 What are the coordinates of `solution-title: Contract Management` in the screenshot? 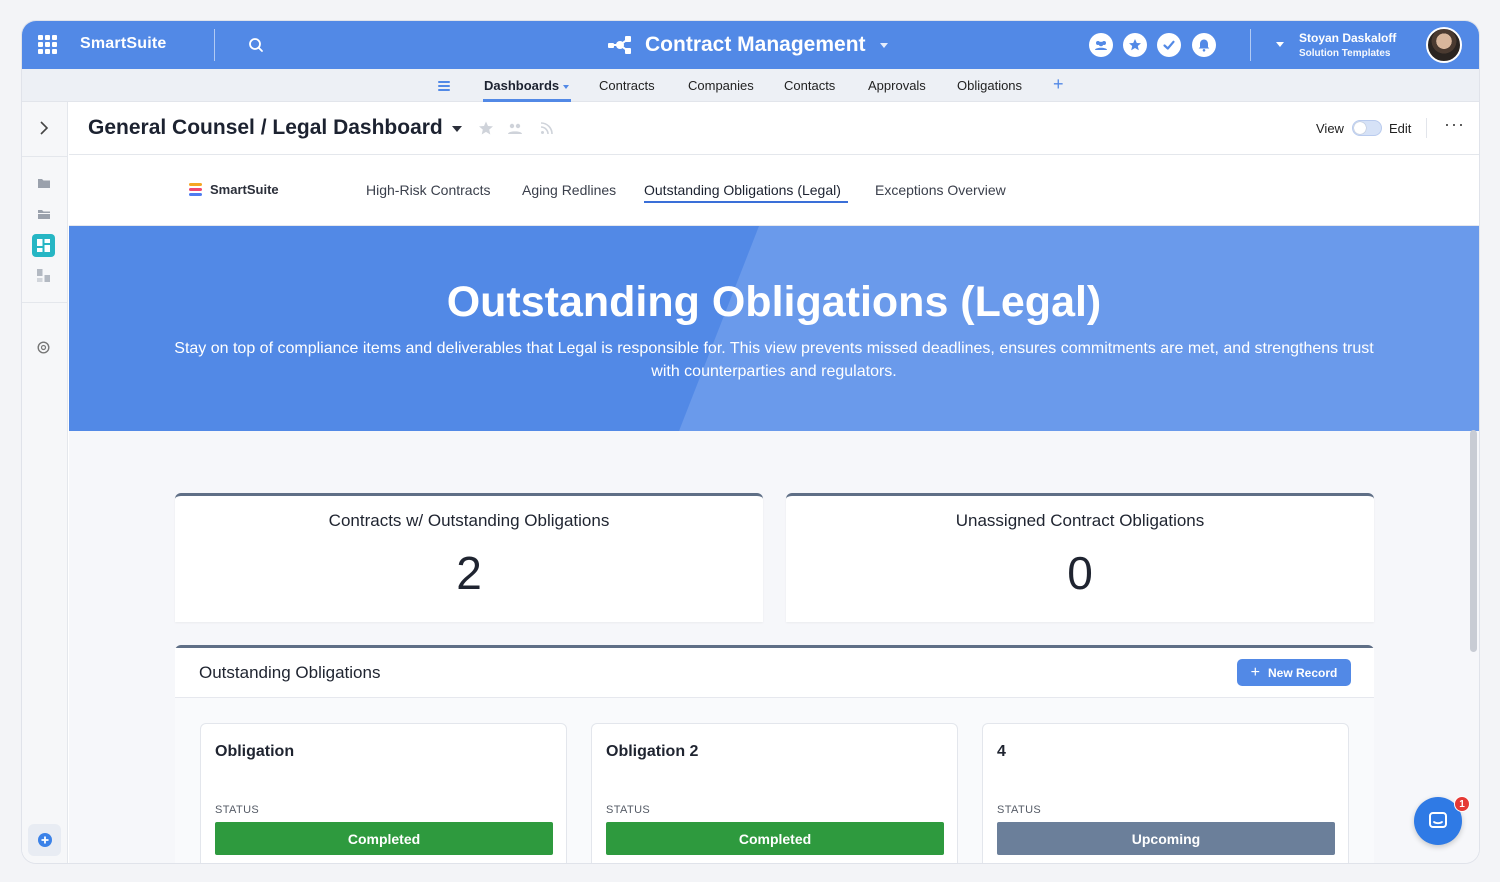 It's located at (746, 45).